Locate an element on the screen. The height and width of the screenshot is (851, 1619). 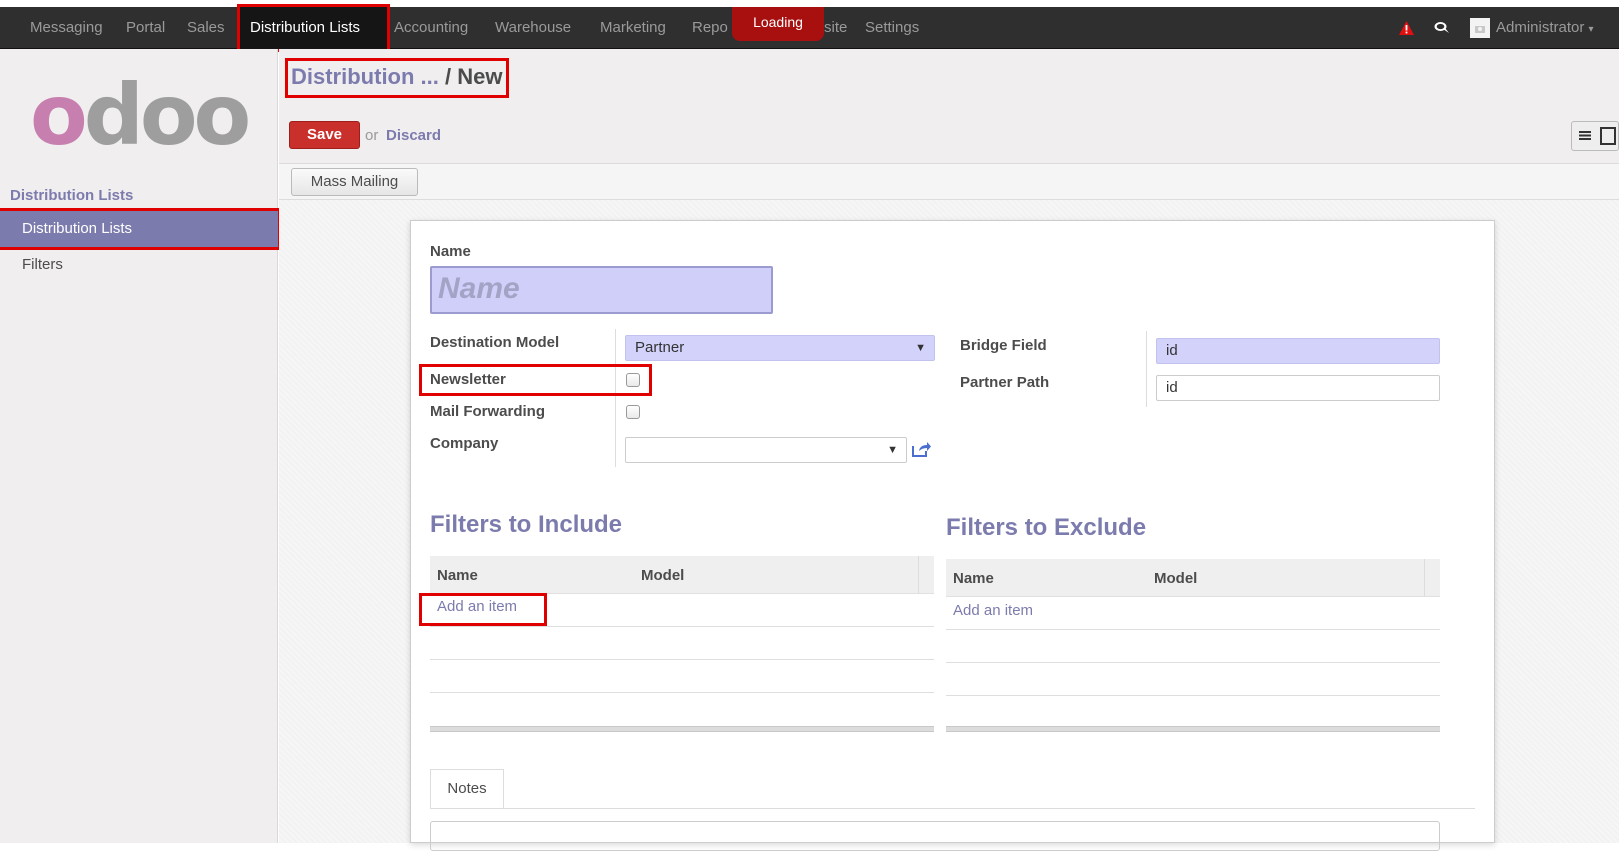
newsletter-label: Newsletter is located at coordinates (535, 380).